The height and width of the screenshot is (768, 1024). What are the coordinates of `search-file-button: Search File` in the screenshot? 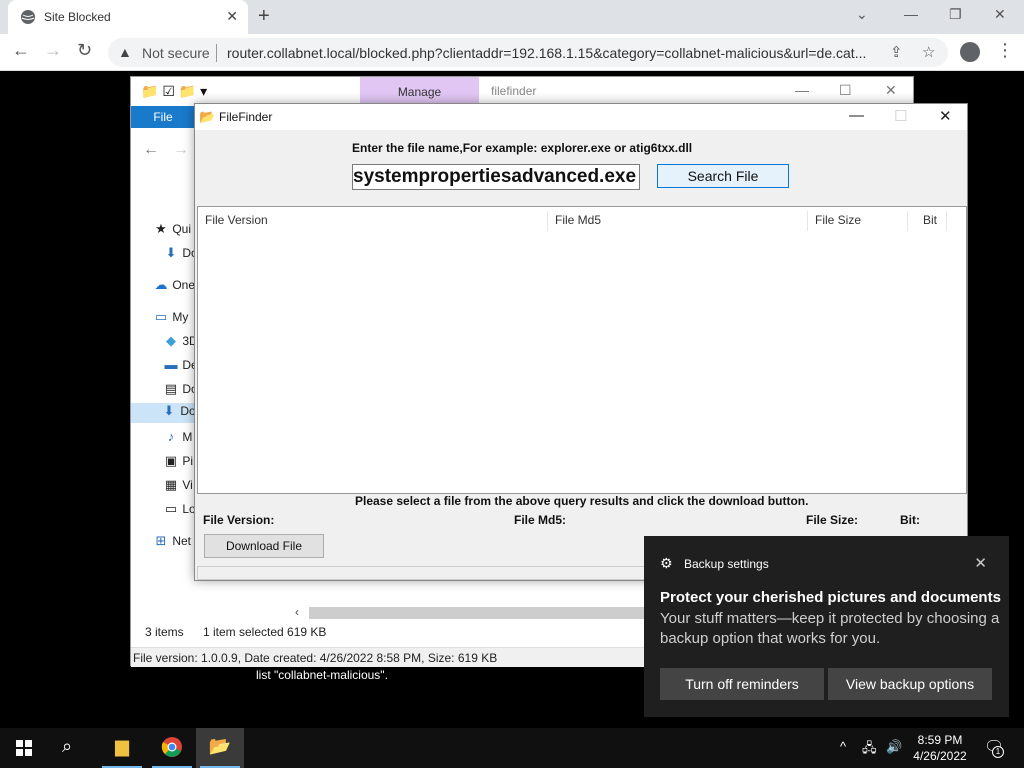 It's located at (723, 176).